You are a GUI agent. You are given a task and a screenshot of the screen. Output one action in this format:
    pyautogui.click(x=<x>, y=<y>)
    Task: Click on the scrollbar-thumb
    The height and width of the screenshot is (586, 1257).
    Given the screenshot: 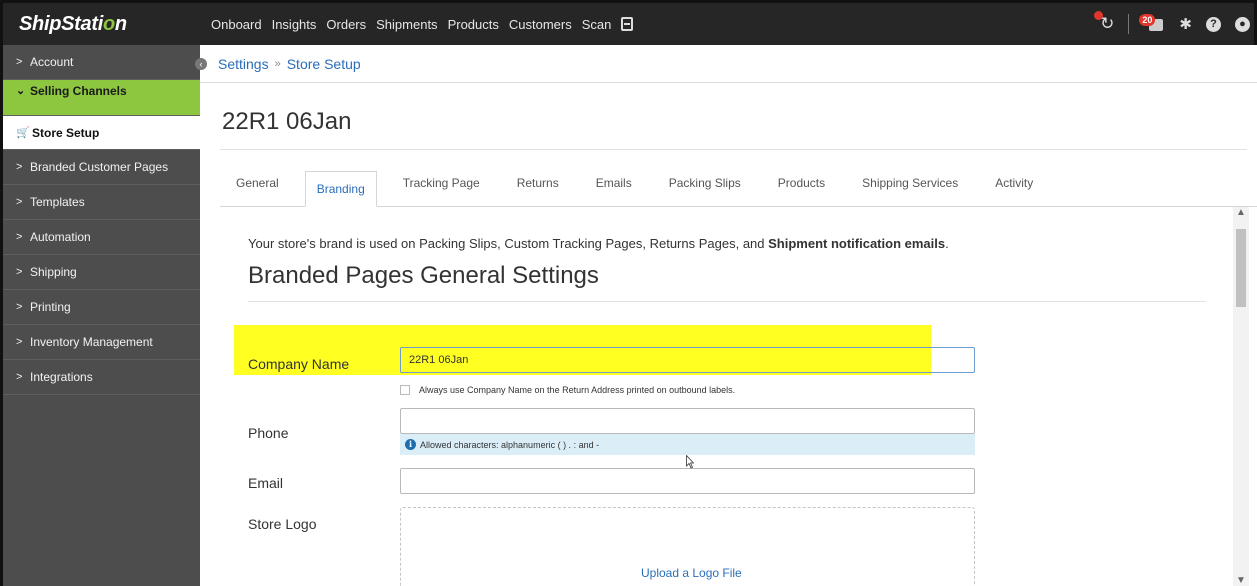 What is the action you would take?
    pyautogui.click(x=1241, y=268)
    